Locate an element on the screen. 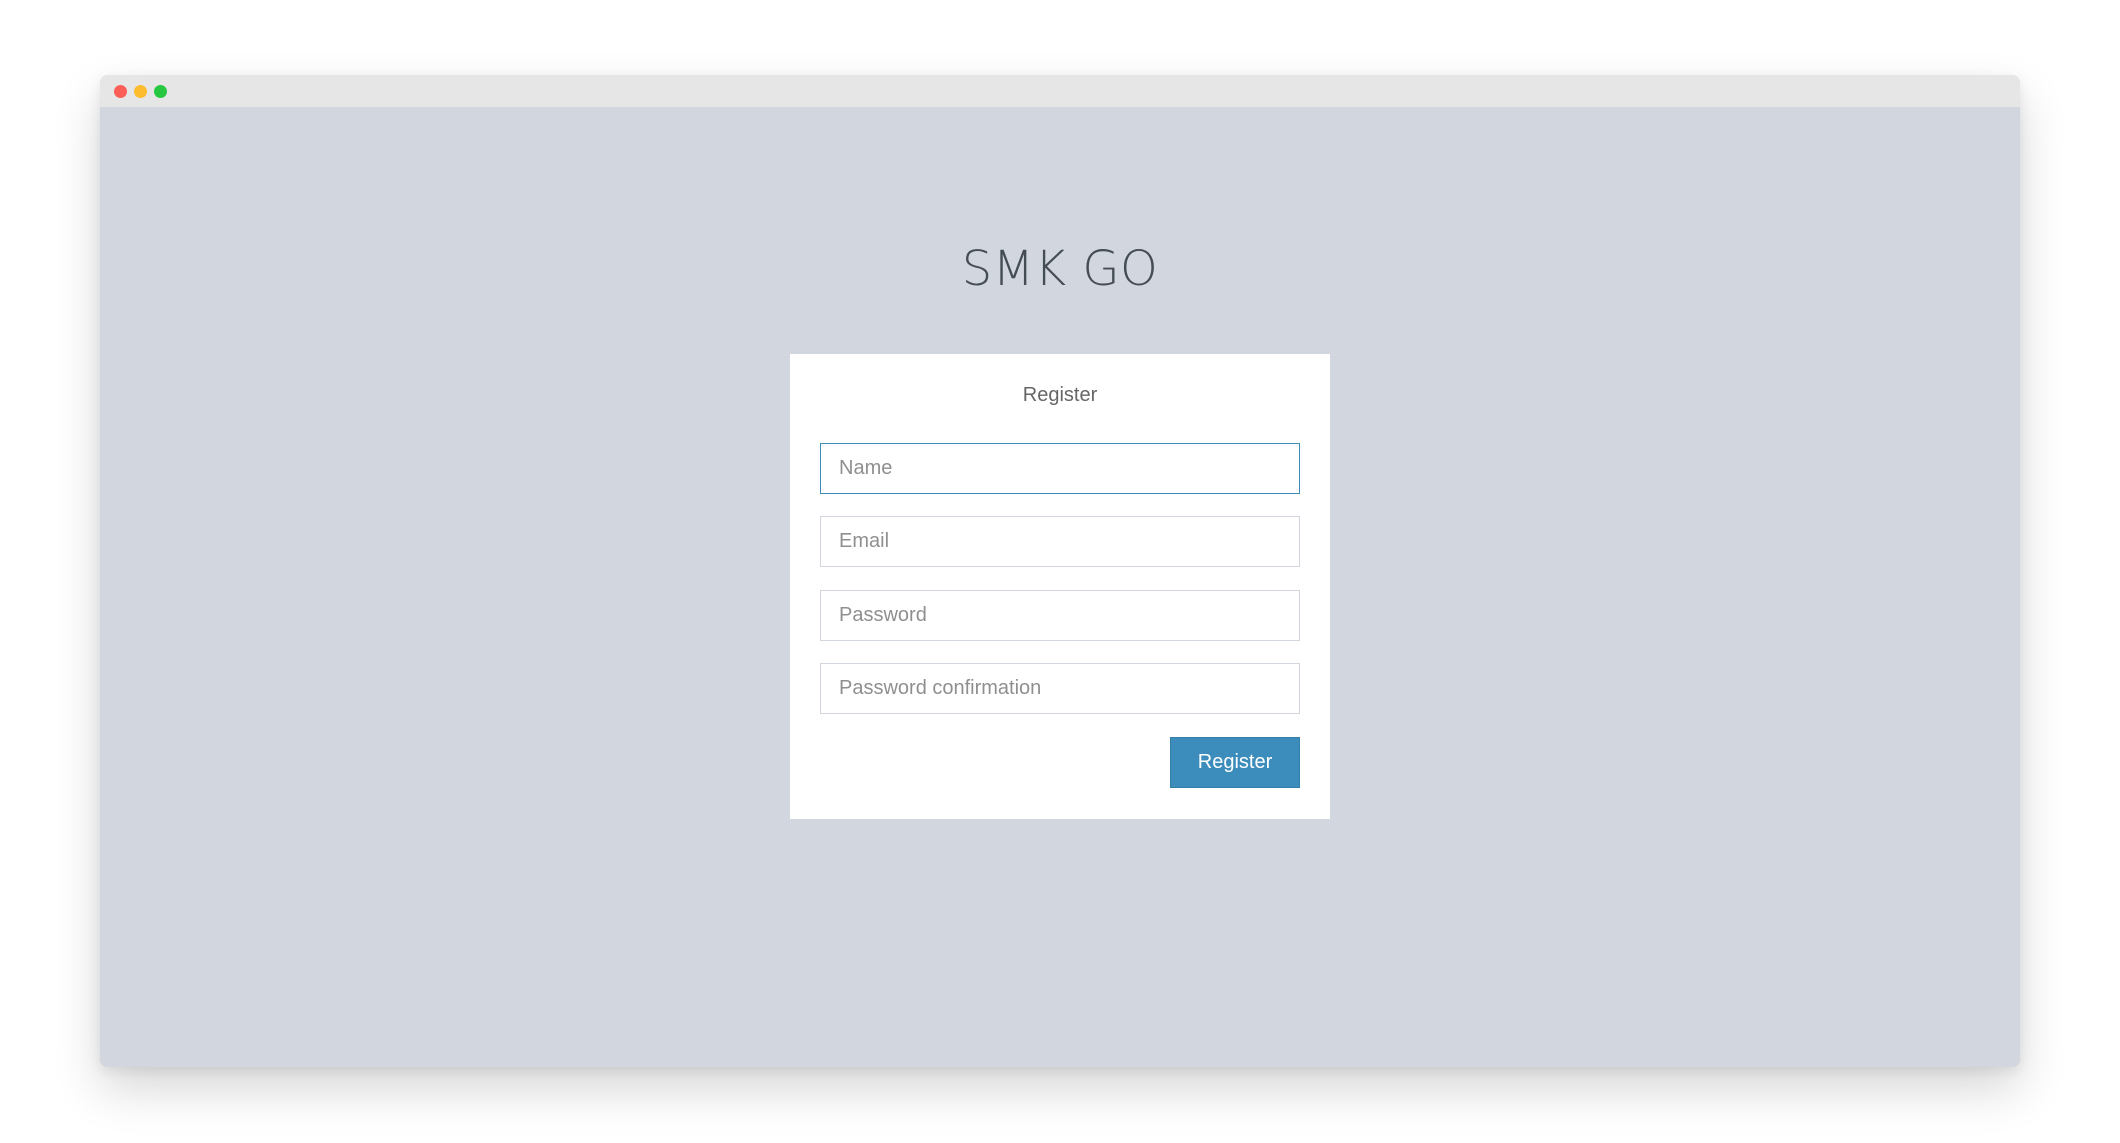  window-titlebar is located at coordinates (1060, 91).